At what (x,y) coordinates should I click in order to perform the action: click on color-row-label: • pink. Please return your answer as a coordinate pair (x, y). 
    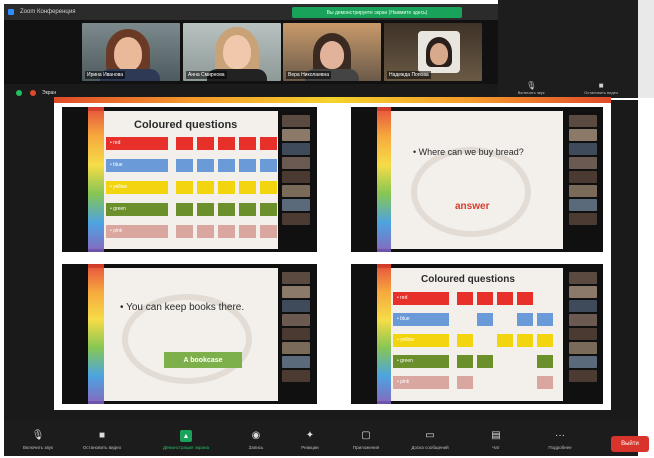
    Looking at the image, I should click on (421, 382).